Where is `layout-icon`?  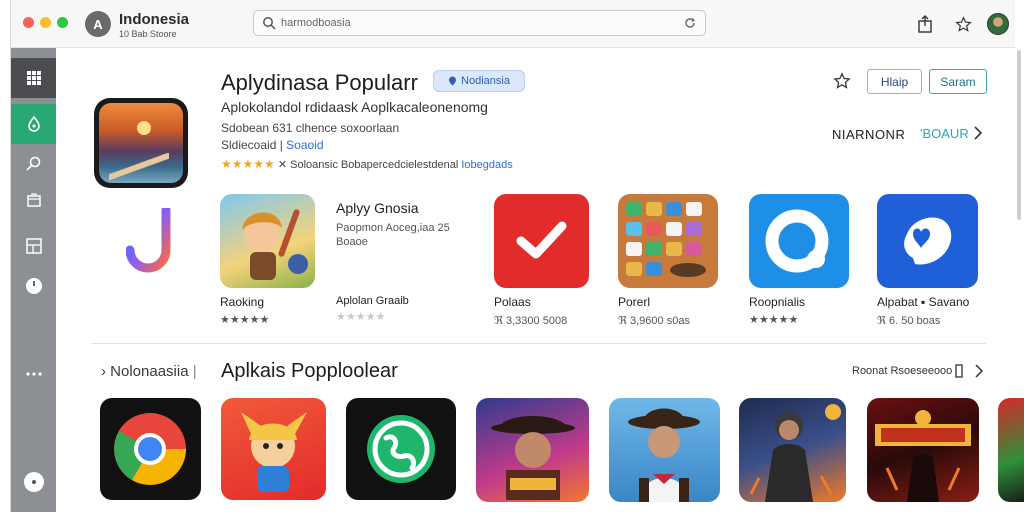 layout-icon is located at coordinates (33, 246).